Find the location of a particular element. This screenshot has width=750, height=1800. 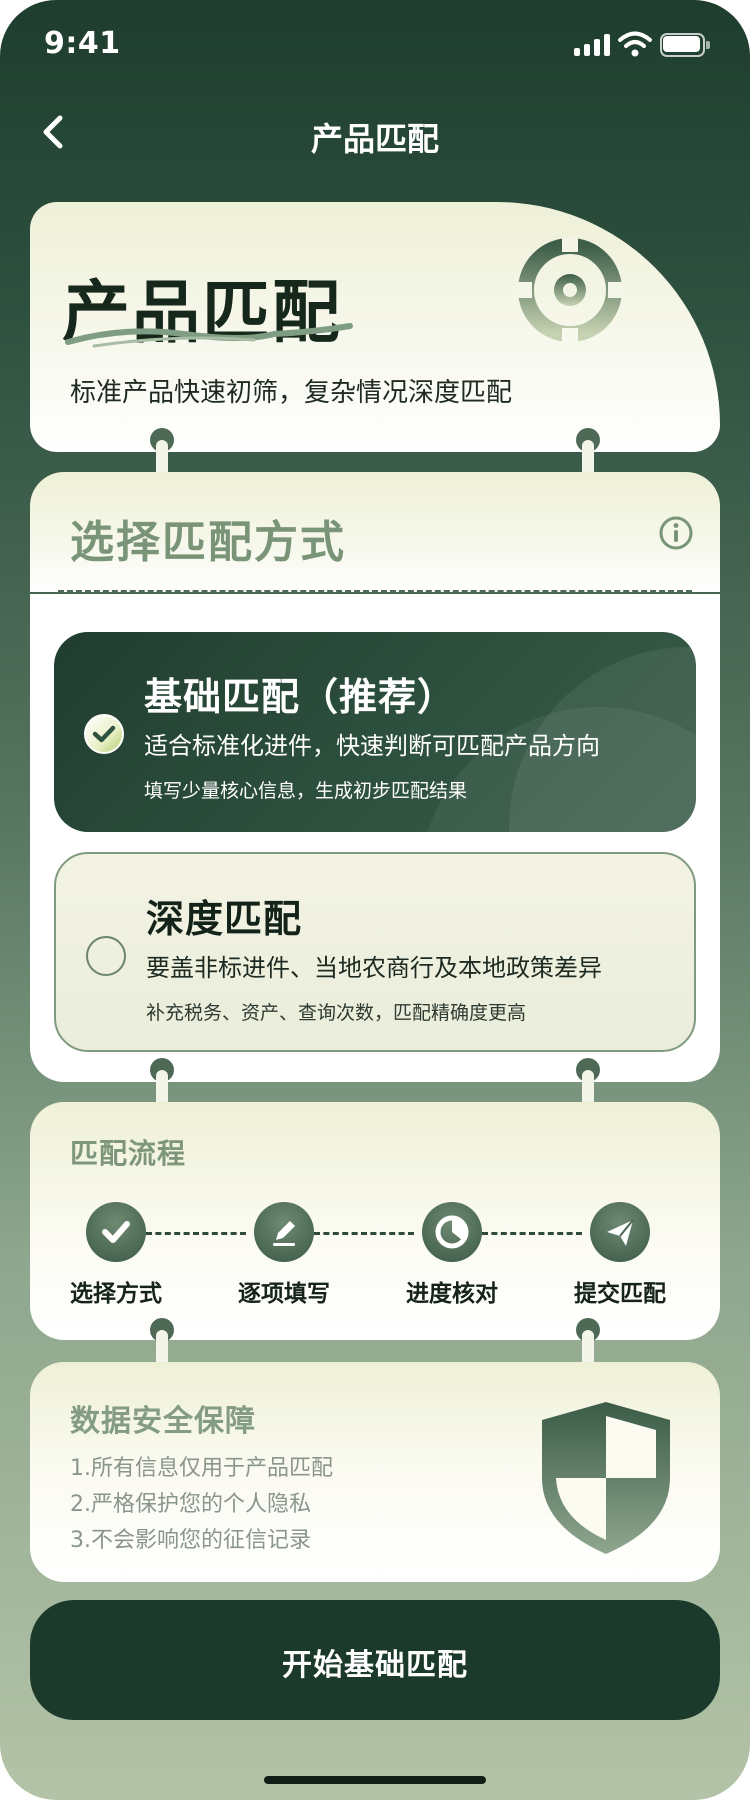

option-title: 基础匹配（推荐） is located at coordinates (300, 697).